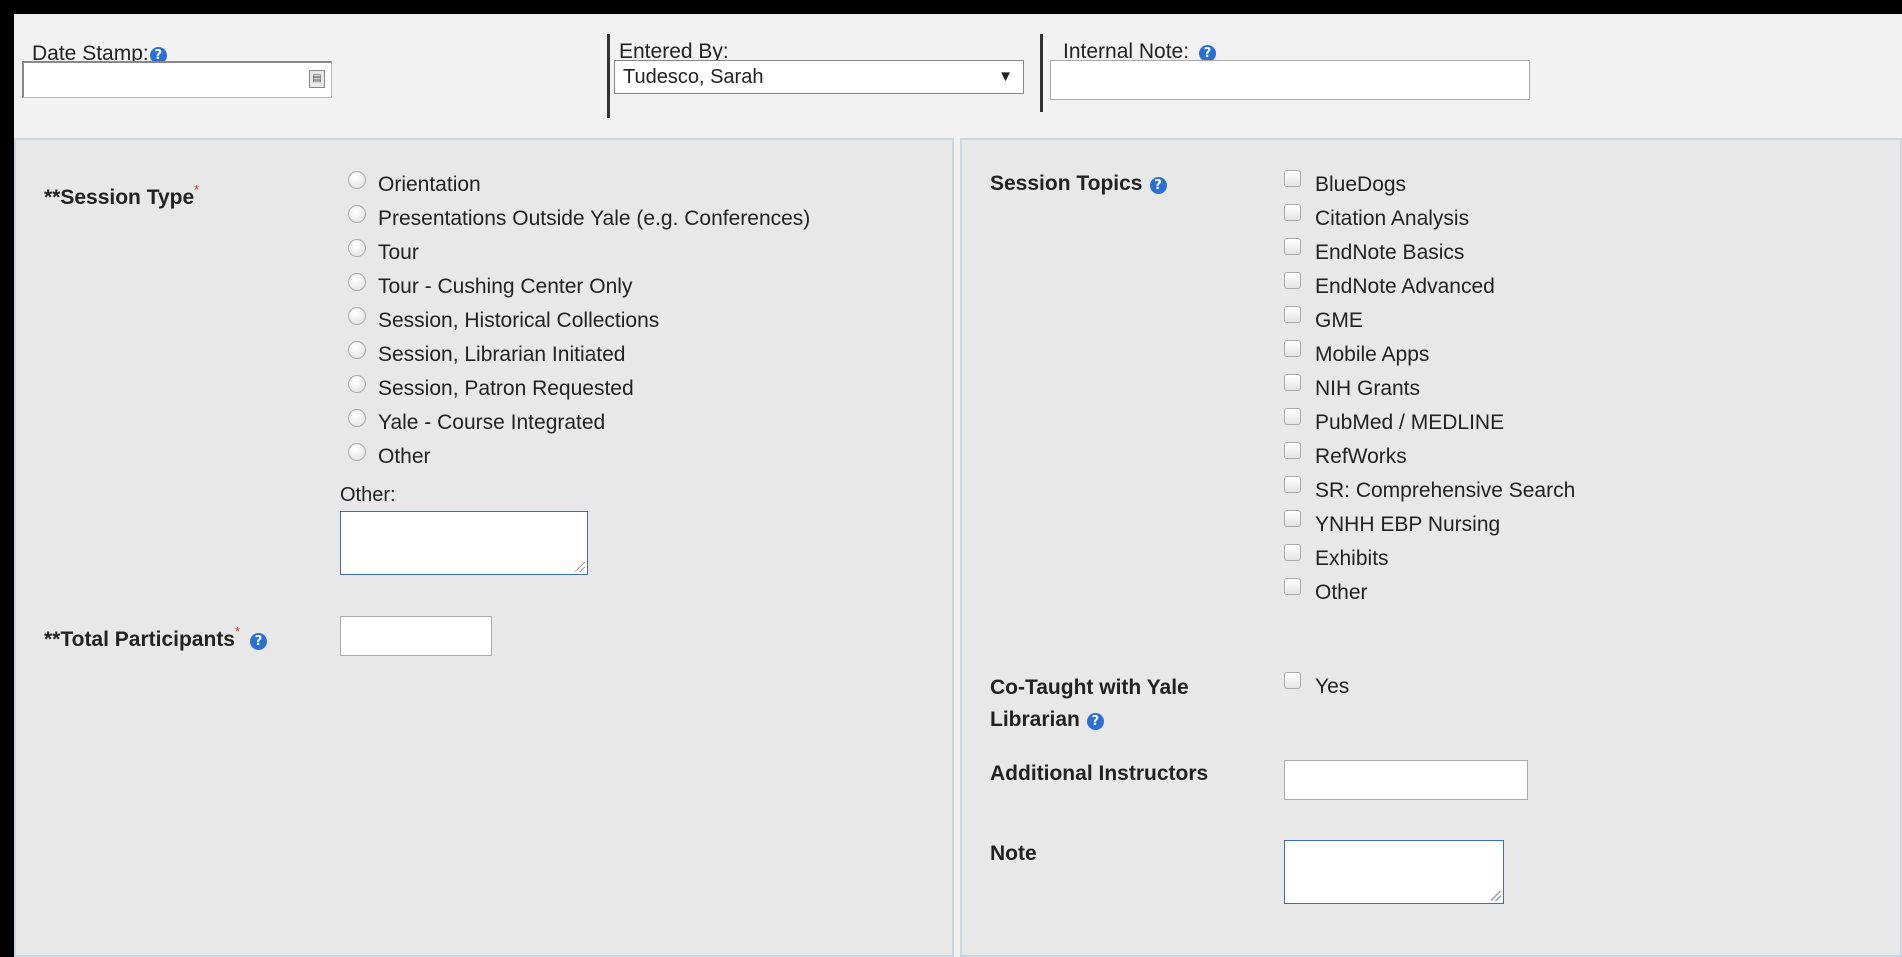  I want to click on session-type-option-label: Orientation, so click(429, 184).